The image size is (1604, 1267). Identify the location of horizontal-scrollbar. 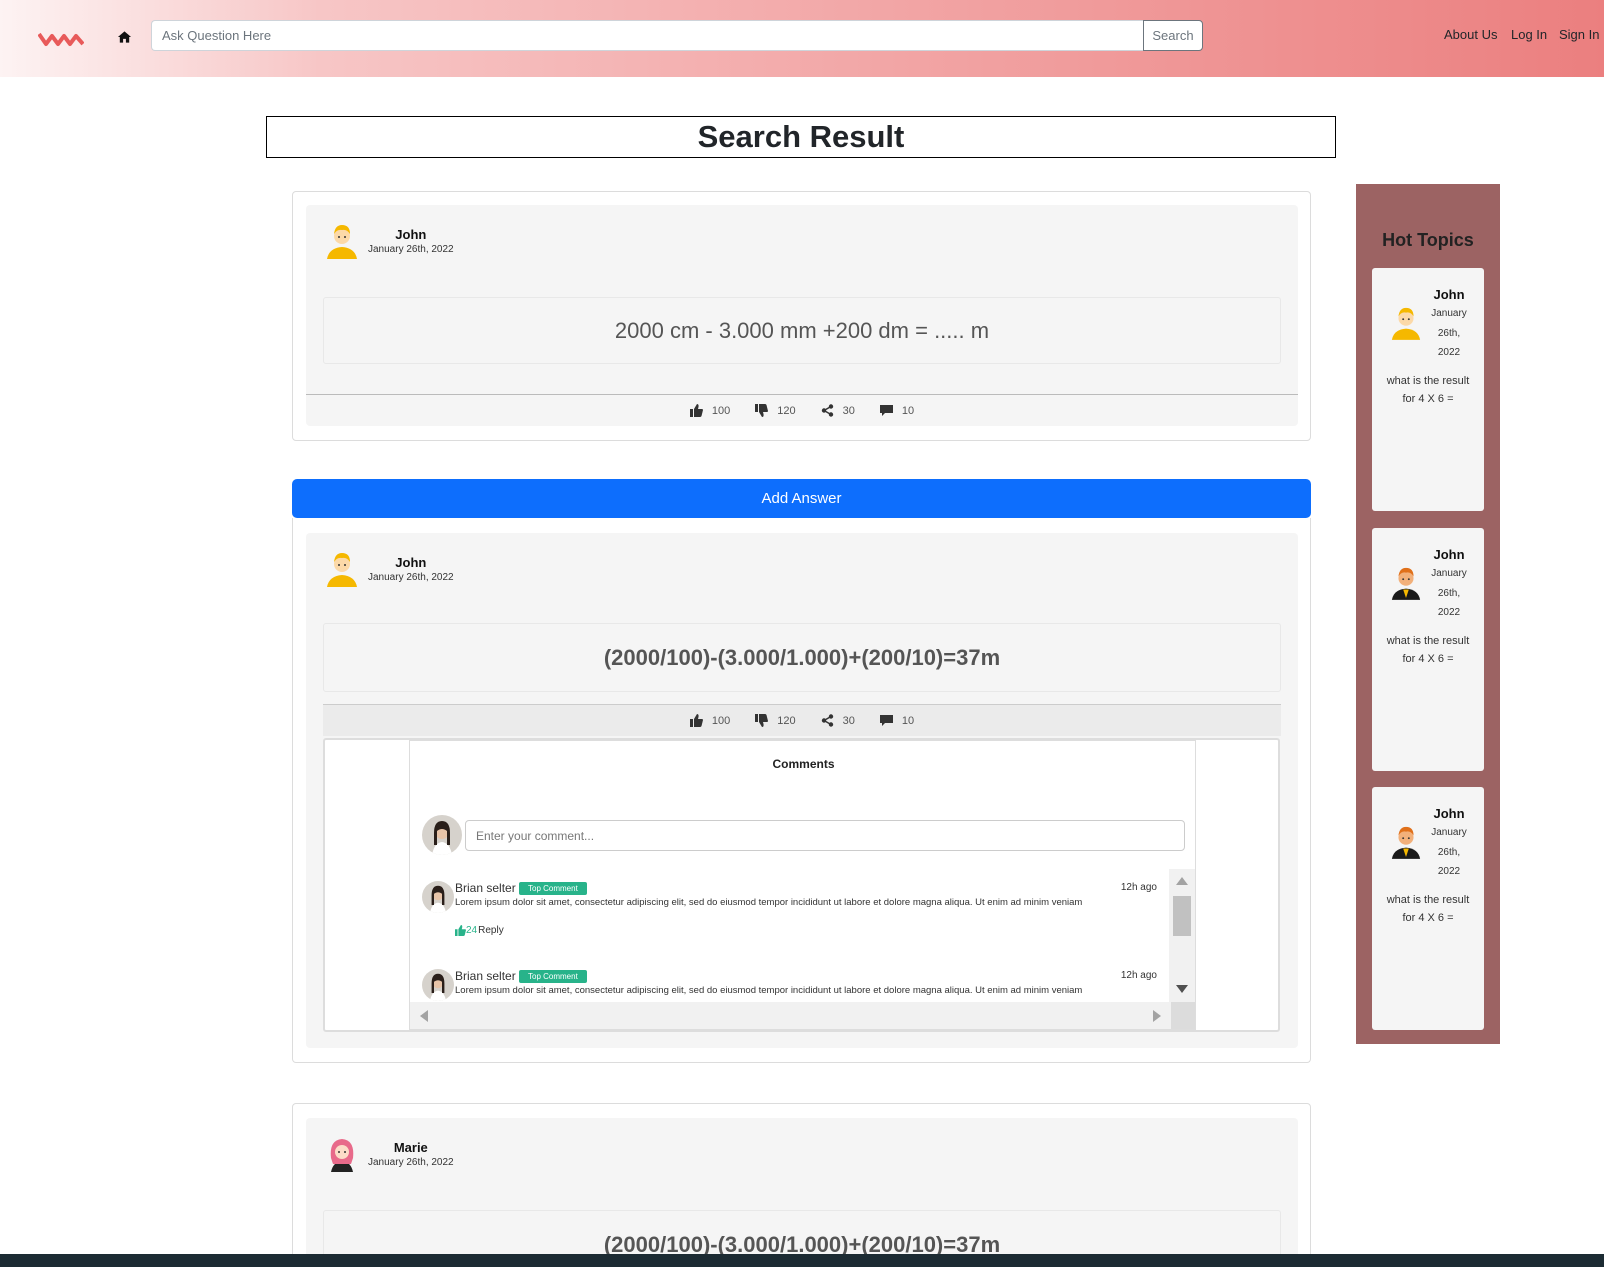
(802, 1015).